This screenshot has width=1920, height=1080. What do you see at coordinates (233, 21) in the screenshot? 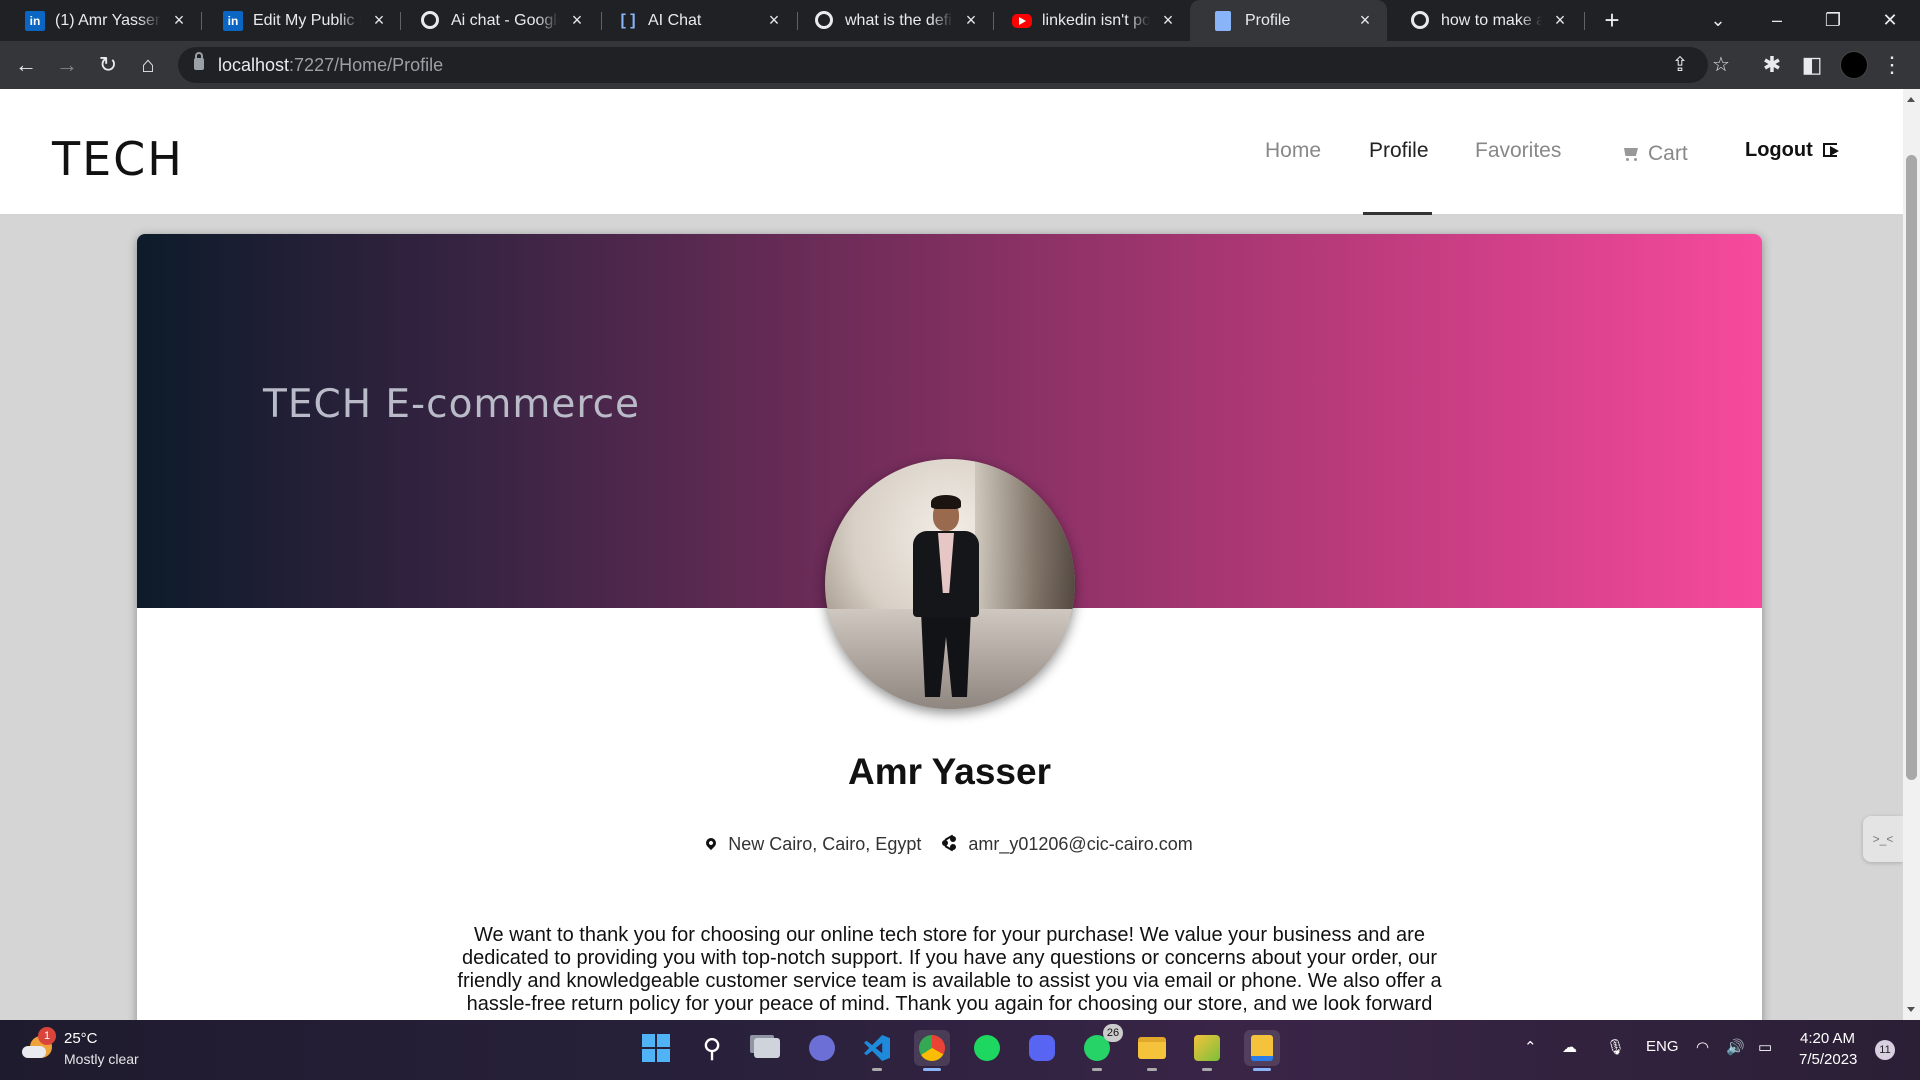
I see `linkedin-icon: in` at bounding box center [233, 21].